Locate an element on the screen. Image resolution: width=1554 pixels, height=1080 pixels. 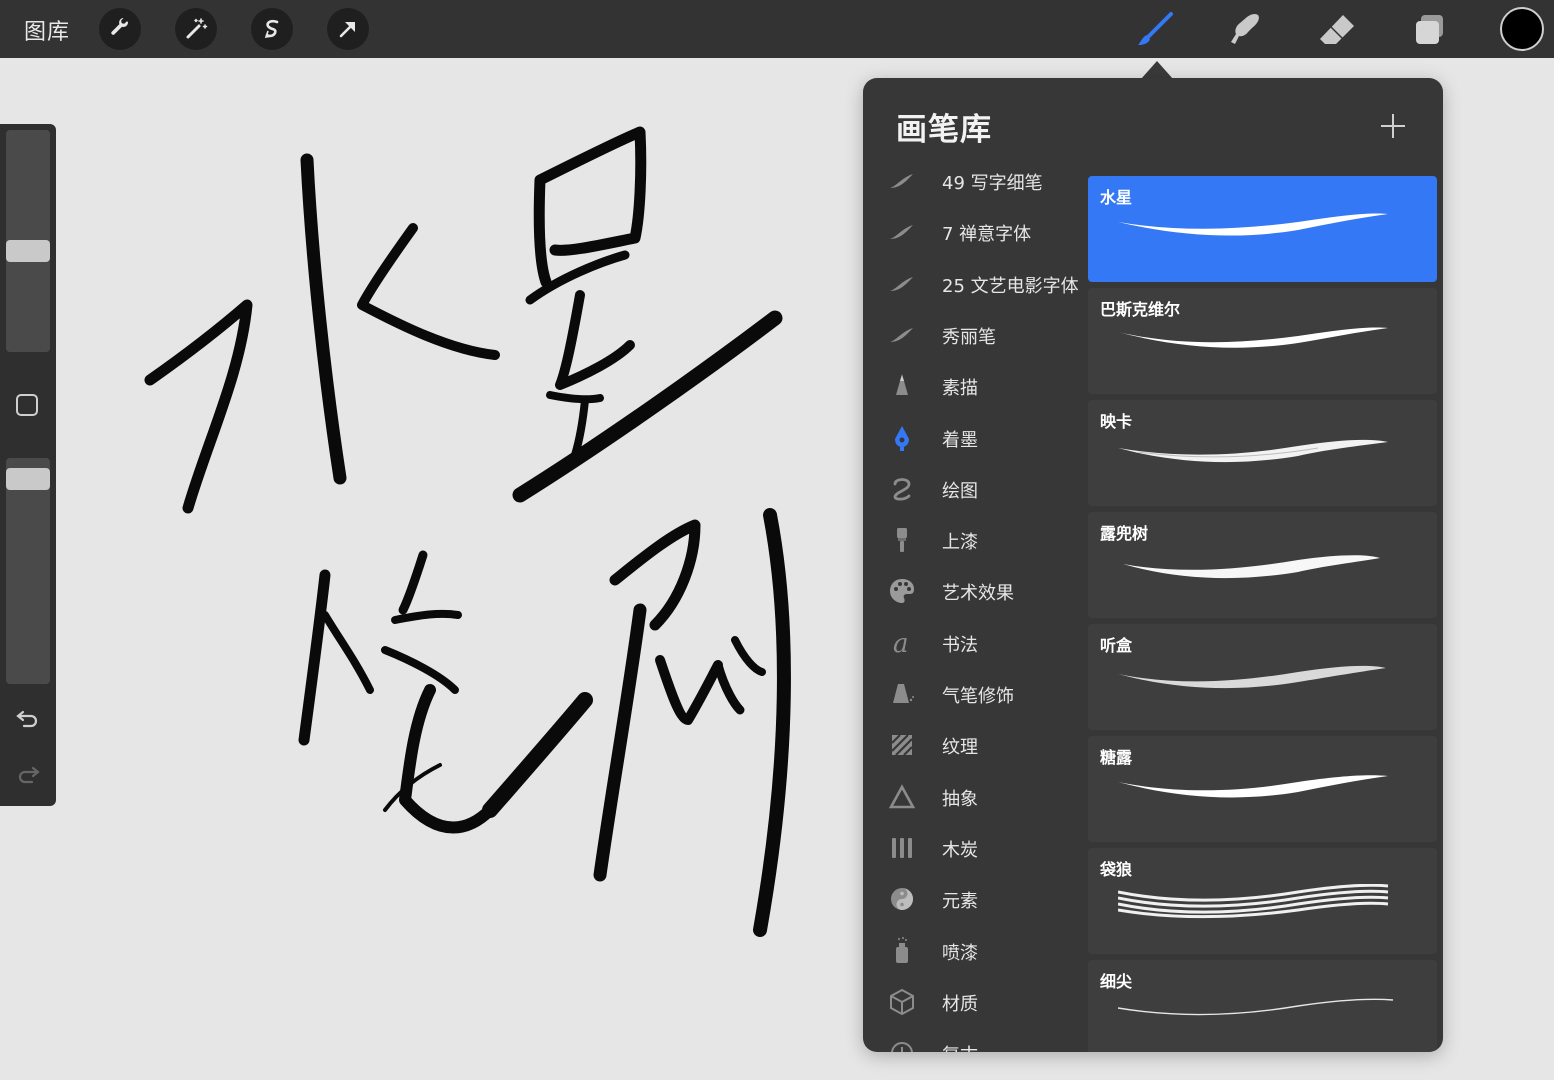
brush-category-item: 秀丽笔 is located at coordinates (975, 337).